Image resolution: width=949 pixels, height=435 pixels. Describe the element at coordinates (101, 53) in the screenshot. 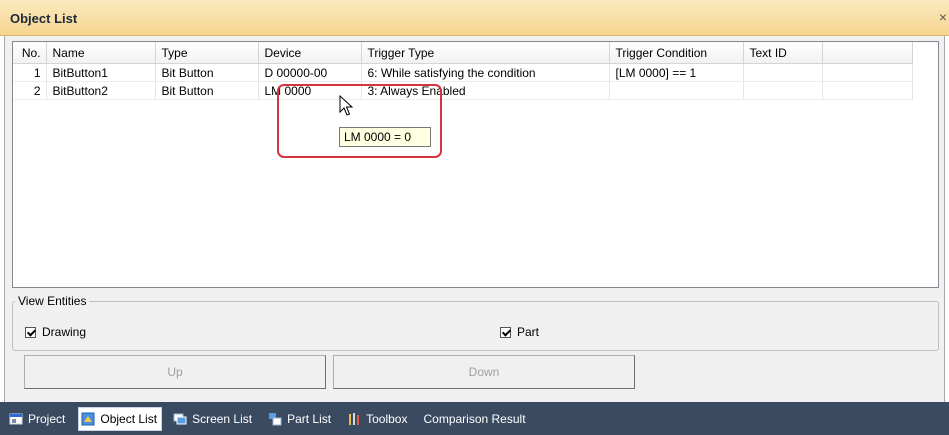

I see `column-header-name: Name` at that location.